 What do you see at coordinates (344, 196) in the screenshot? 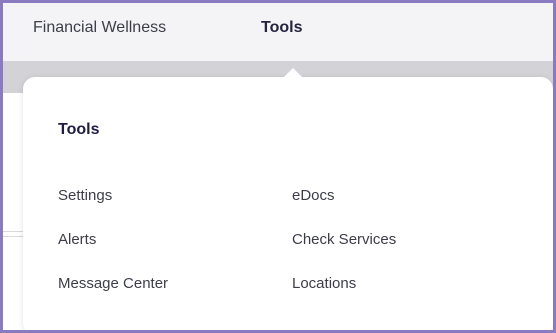
I see `menu-item-edocs: eDocs` at bounding box center [344, 196].